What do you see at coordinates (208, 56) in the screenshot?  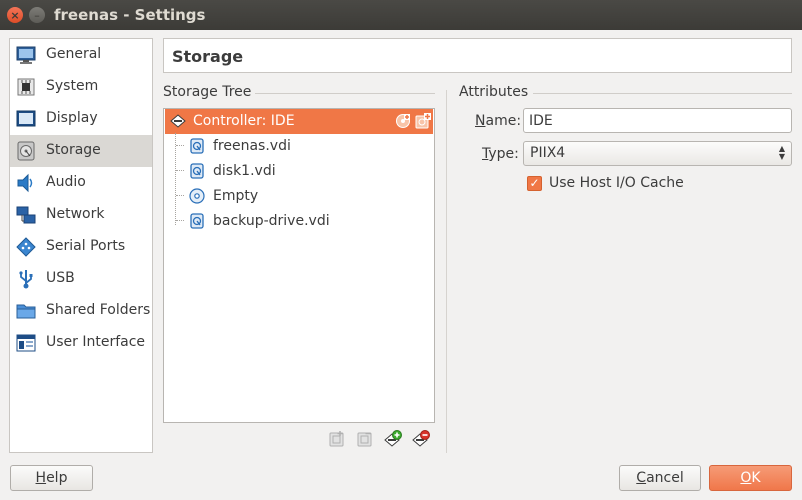 I see `page-title: Storage` at bounding box center [208, 56].